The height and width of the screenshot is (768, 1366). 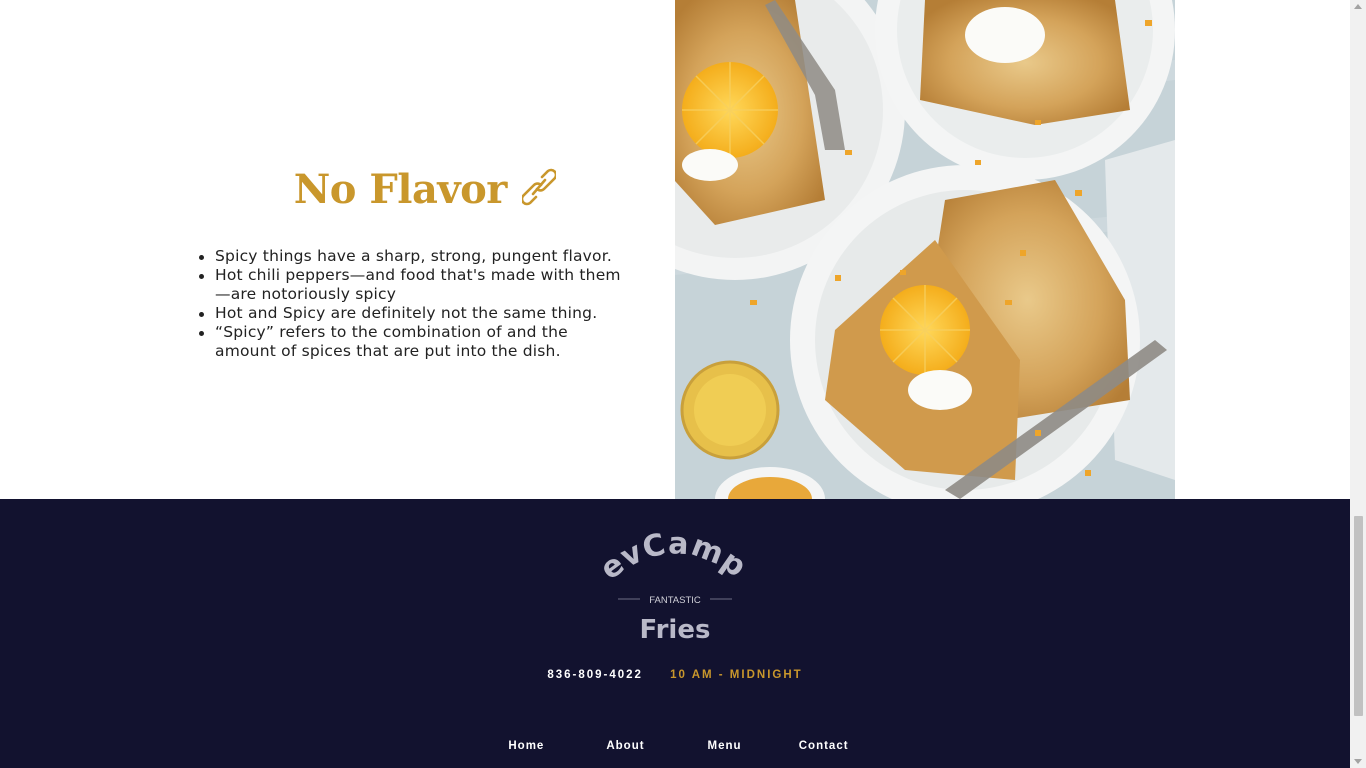 What do you see at coordinates (1358, 761) in the screenshot?
I see `scroll-down-arrow-icon` at bounding box center [1358, 761].